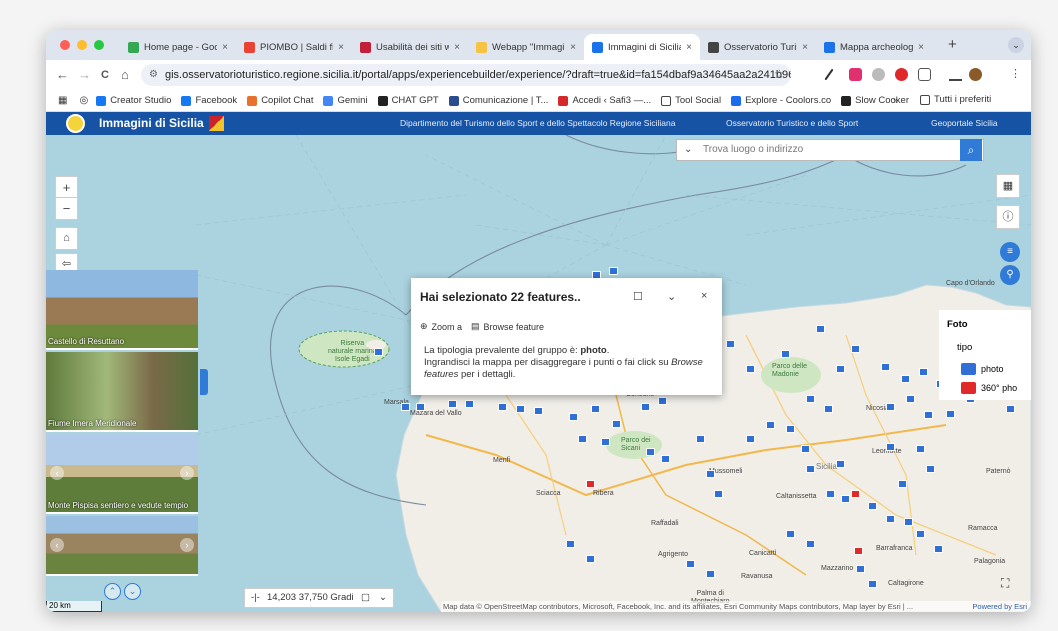  Describe the element at coordinates (753, 149) in the screenshot. I see `search-input: Trova luogo o indirizzo` at that location.